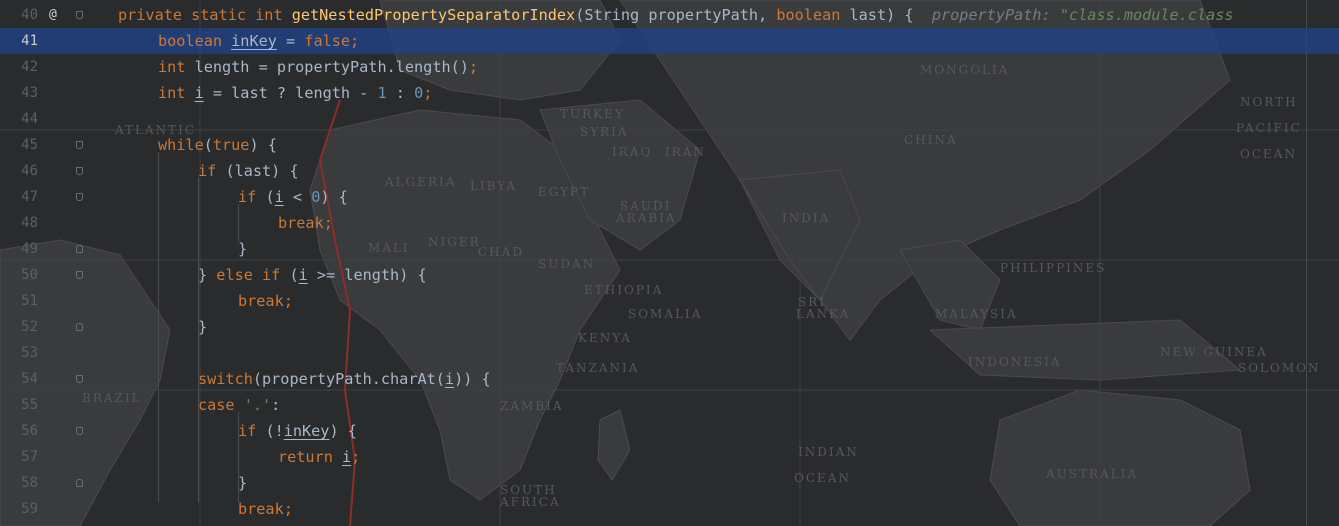 The image size is (1339, 526). I want to click on code-line: 55 case '.':, so click(669, 405).